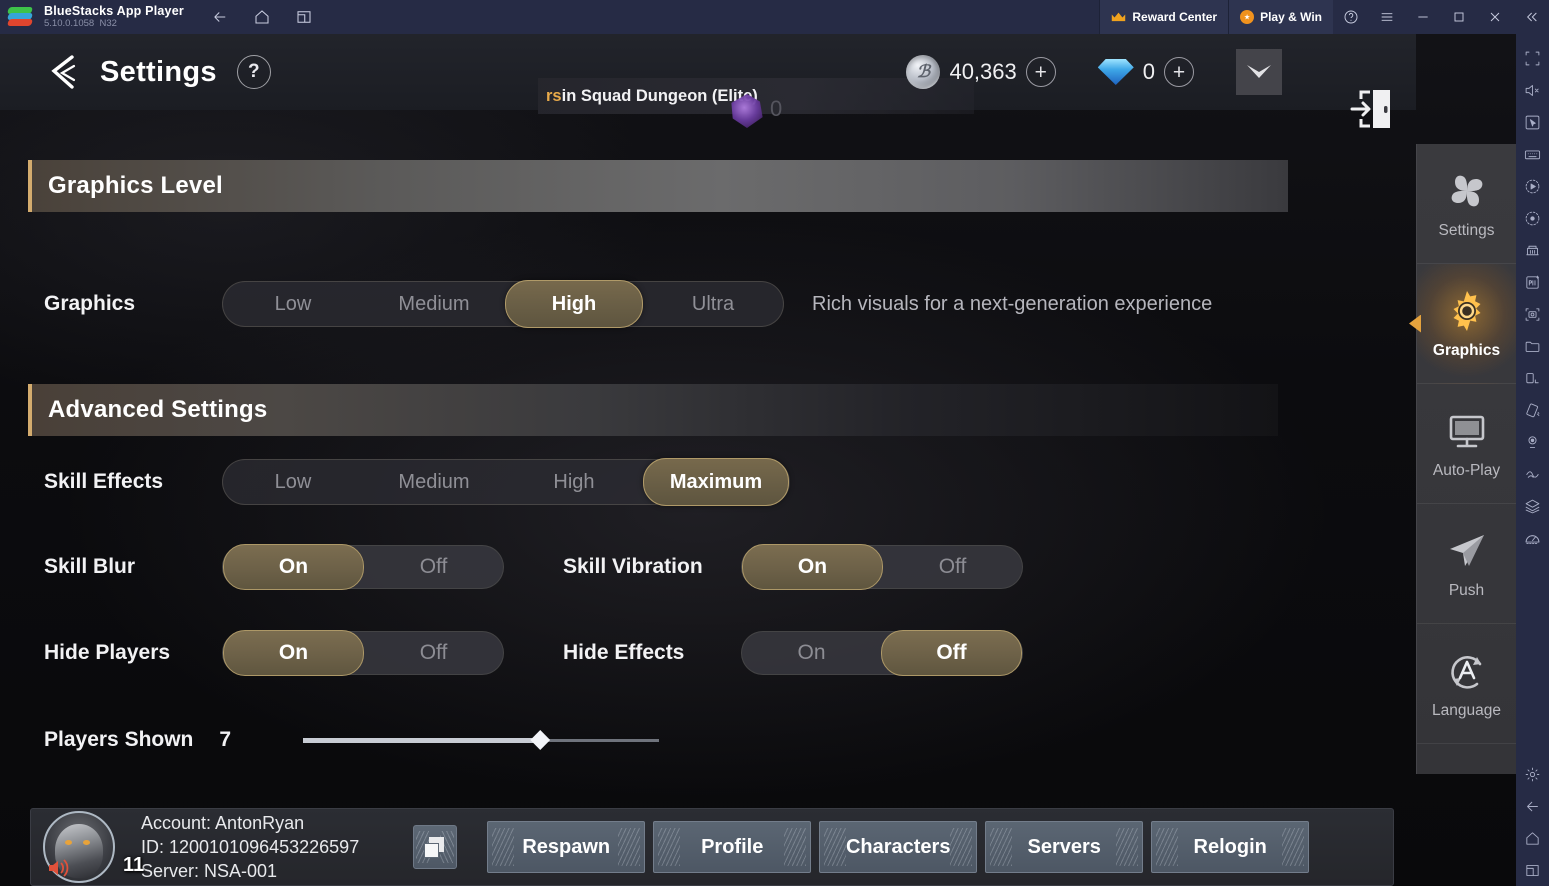 The width and height of the screenshot is (1549, 886). Describe the element at coordinates (732, 847) in the screenshot. I see `profile-button: Profile` at that location.